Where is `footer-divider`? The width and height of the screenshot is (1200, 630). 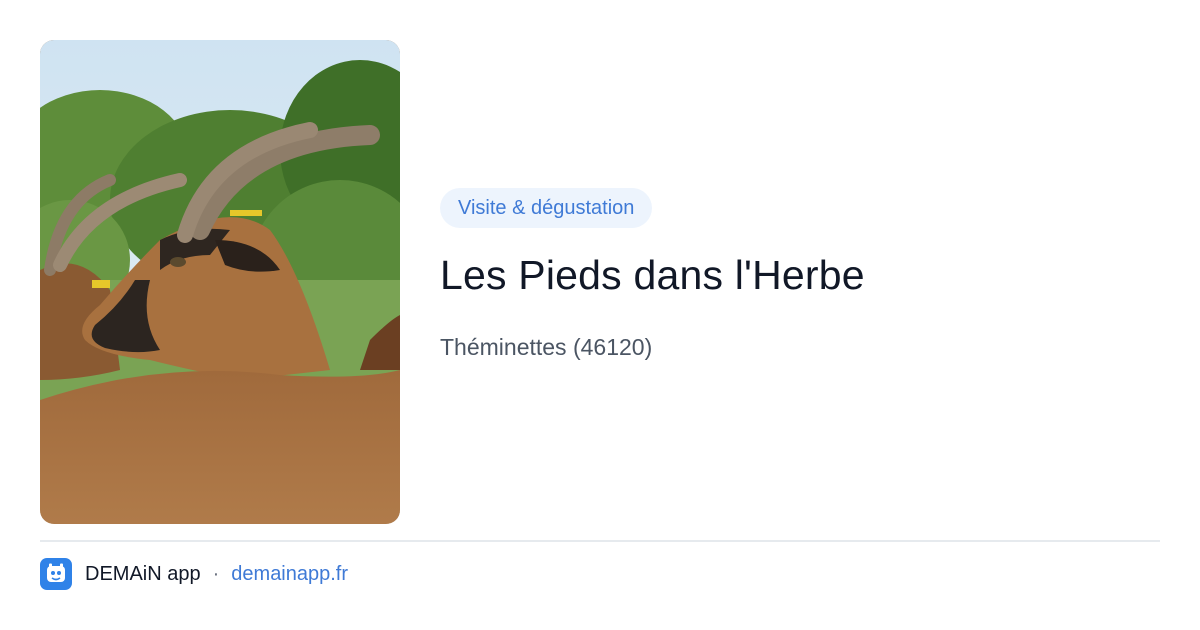 footer-divider is located at coordinates (600, 541).